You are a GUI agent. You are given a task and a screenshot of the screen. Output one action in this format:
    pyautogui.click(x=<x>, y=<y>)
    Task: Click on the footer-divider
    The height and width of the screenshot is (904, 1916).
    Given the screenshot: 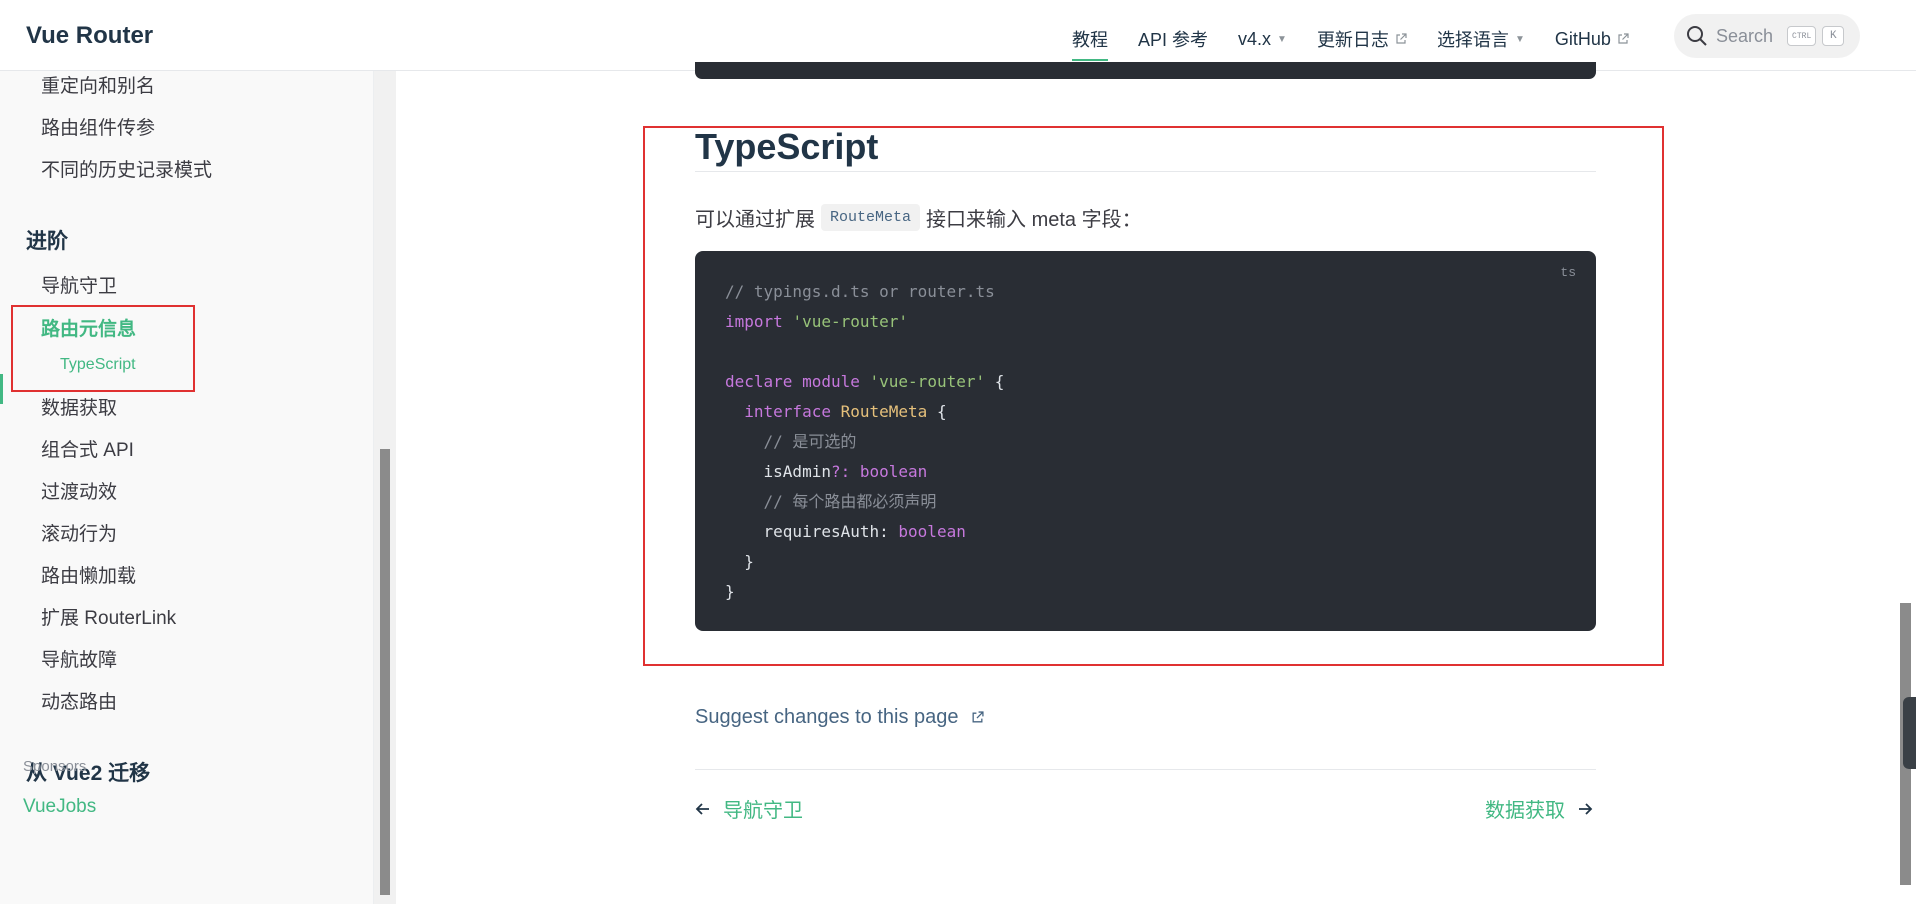 What is the action you would take?
    pyautogui.click(x=1145, y=769)
    